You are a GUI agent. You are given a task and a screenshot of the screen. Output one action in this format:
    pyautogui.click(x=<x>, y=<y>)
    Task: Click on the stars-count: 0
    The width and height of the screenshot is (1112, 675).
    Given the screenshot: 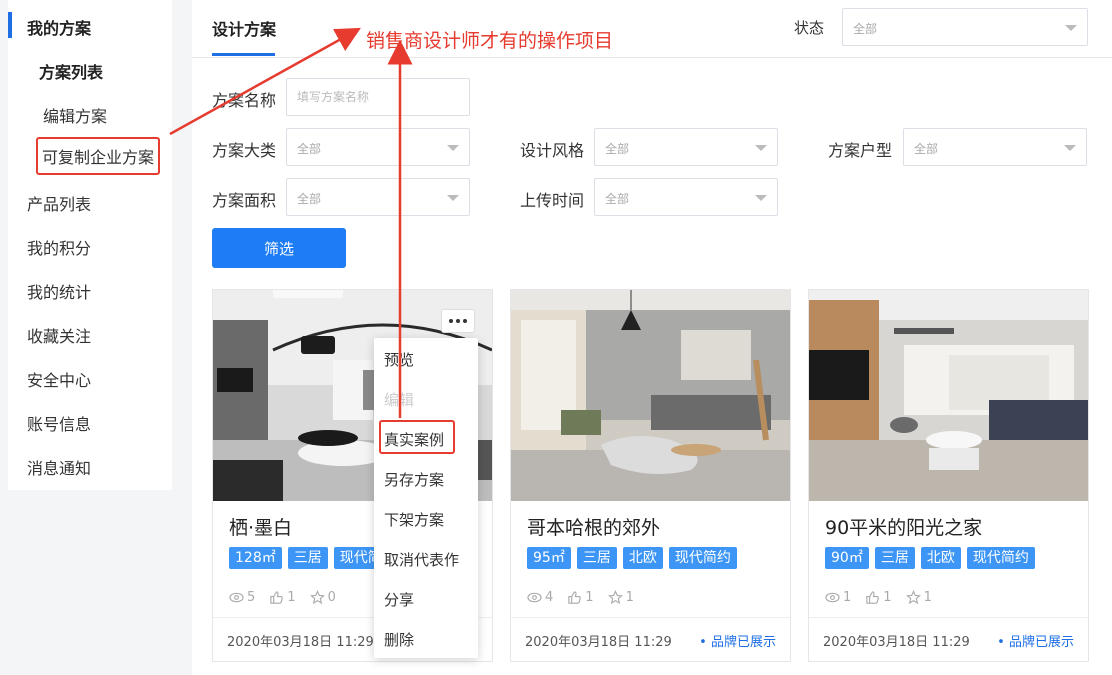 What is the action you would take?
    pyautogui.click(x=331, y=597)
    